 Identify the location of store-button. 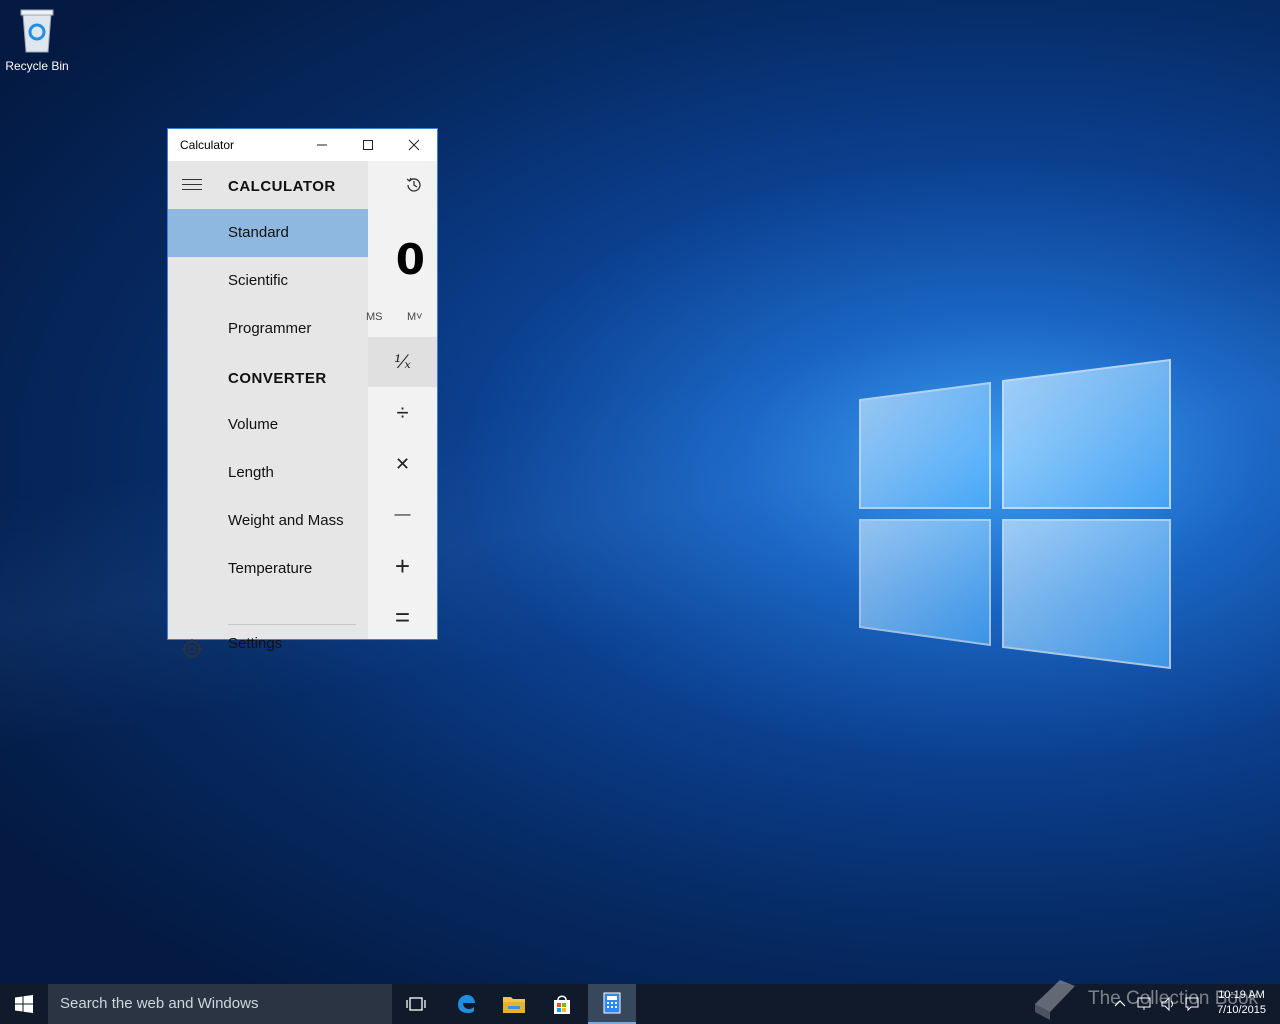
(562, 1004).